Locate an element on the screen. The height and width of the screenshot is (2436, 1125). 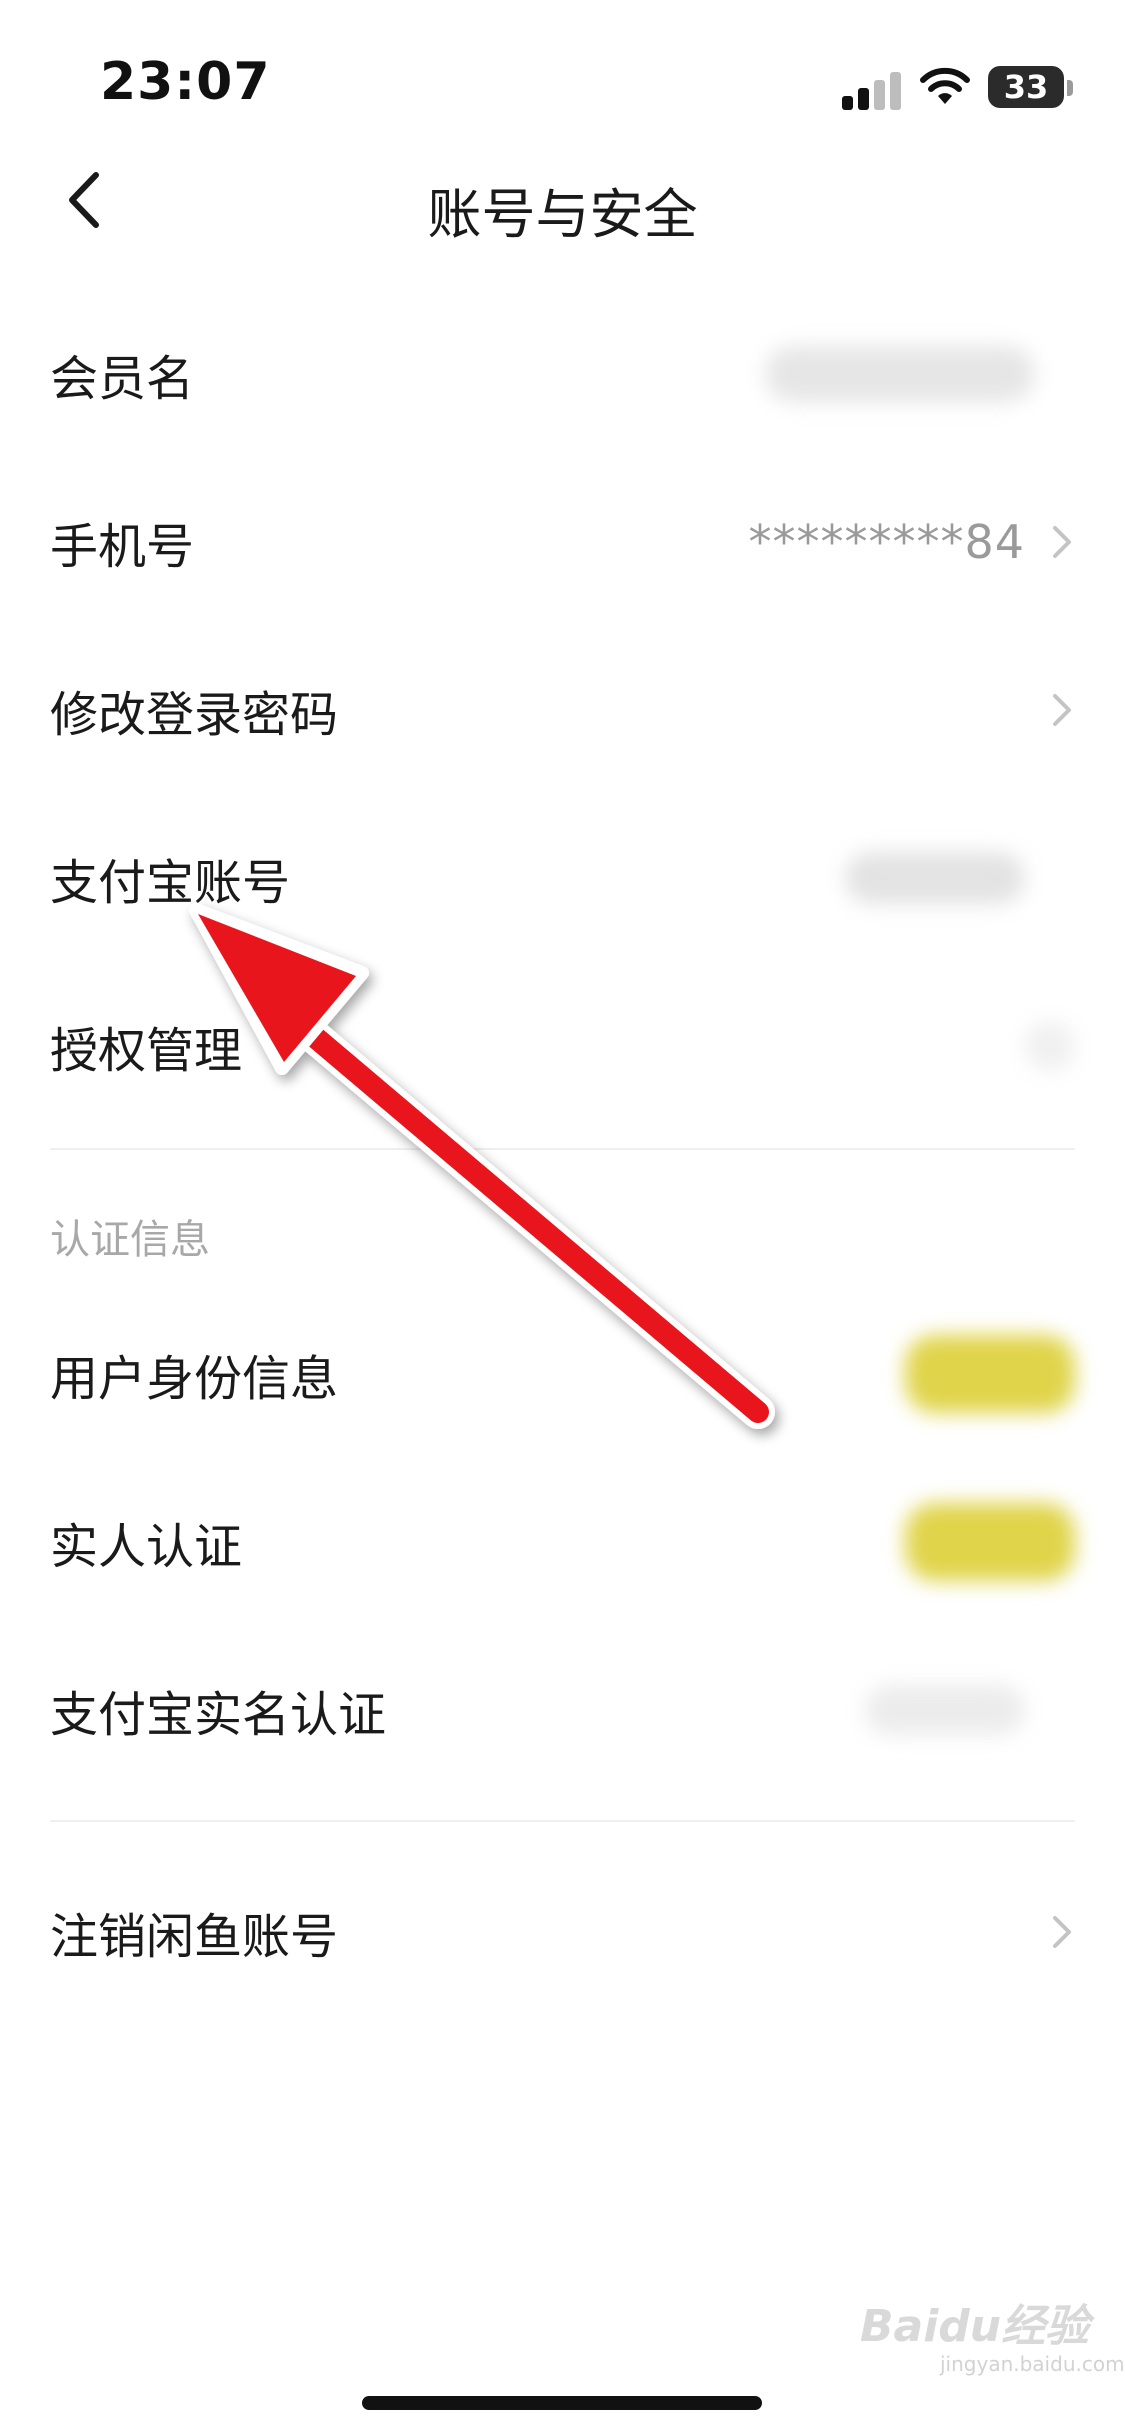
identity-info-label: 用户身份信息 is located at coordinates (194, 1379).